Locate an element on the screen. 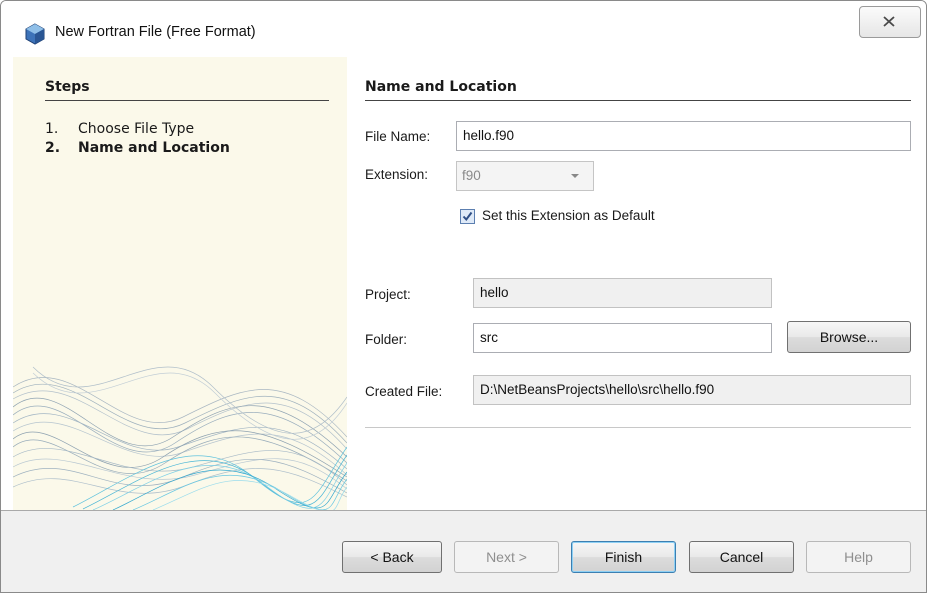 The image size is (927, 601). created-file-field: D:\NetBeansProjects\hello\src\hello.f90 is located at coordinates (692, 390).